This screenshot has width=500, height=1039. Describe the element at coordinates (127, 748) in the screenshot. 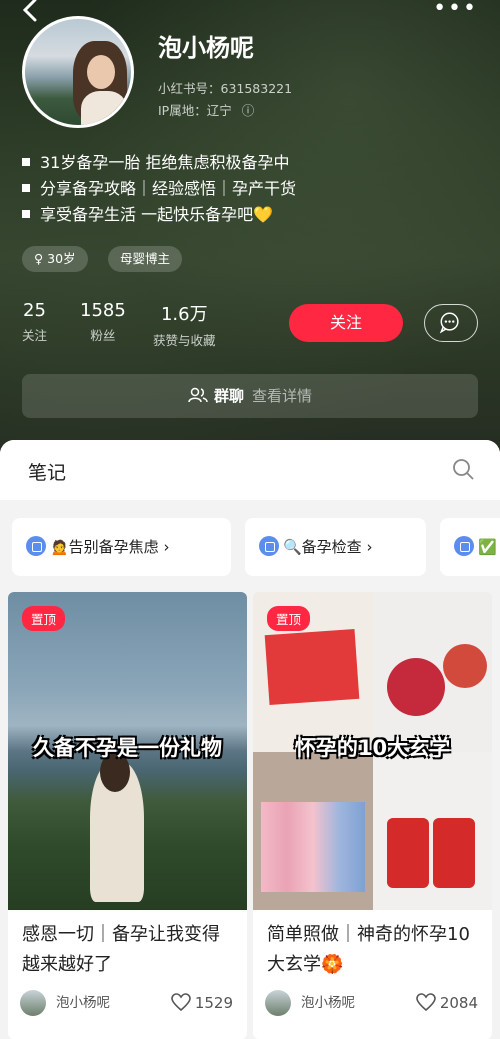

I see `cover-overlay-text: 久备不孕是一份礼物` at that location.